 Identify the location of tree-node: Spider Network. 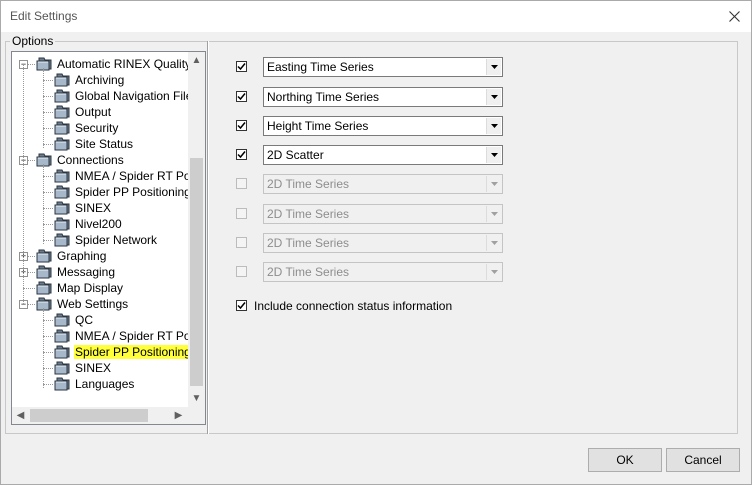
(106, 240).